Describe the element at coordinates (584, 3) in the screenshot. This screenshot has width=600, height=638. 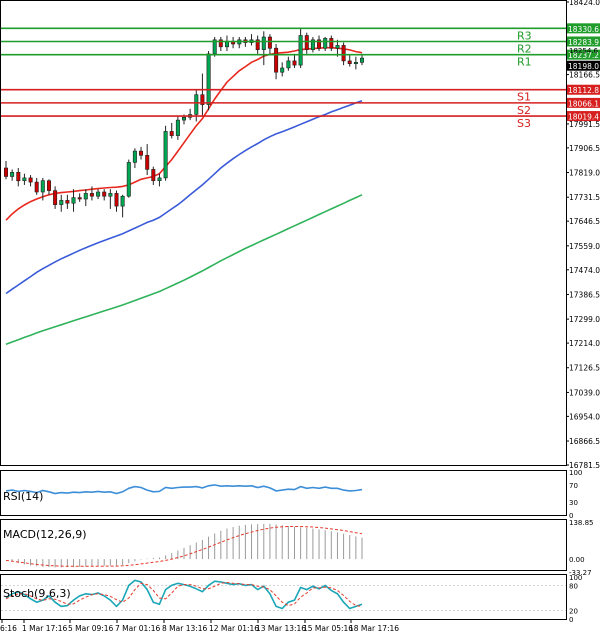
I see `price-tick-label: 18424.0` at that location.